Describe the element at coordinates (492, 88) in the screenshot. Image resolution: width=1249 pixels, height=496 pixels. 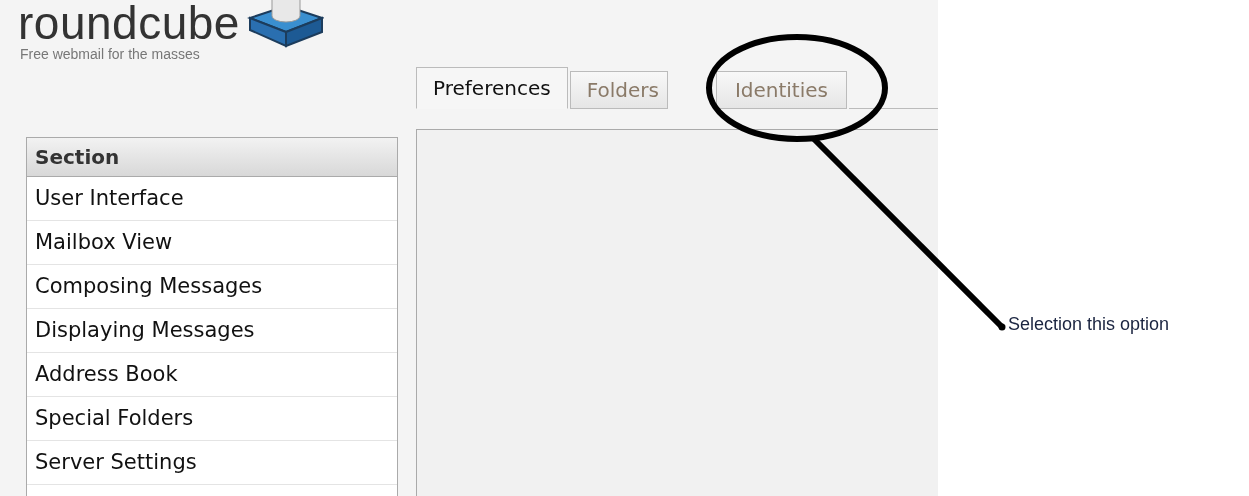
I see `settings-tab: Preferences` at that location.